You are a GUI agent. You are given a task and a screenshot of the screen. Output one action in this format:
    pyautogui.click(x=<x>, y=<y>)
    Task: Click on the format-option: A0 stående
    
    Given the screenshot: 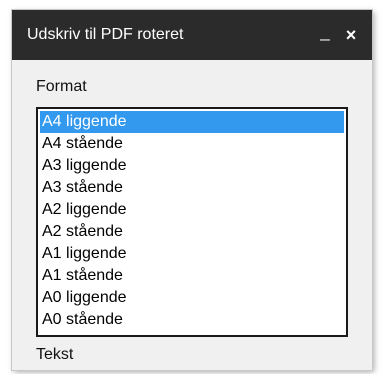 What is the action you would take?
    pyautogui.click(x=192, y=320)
    